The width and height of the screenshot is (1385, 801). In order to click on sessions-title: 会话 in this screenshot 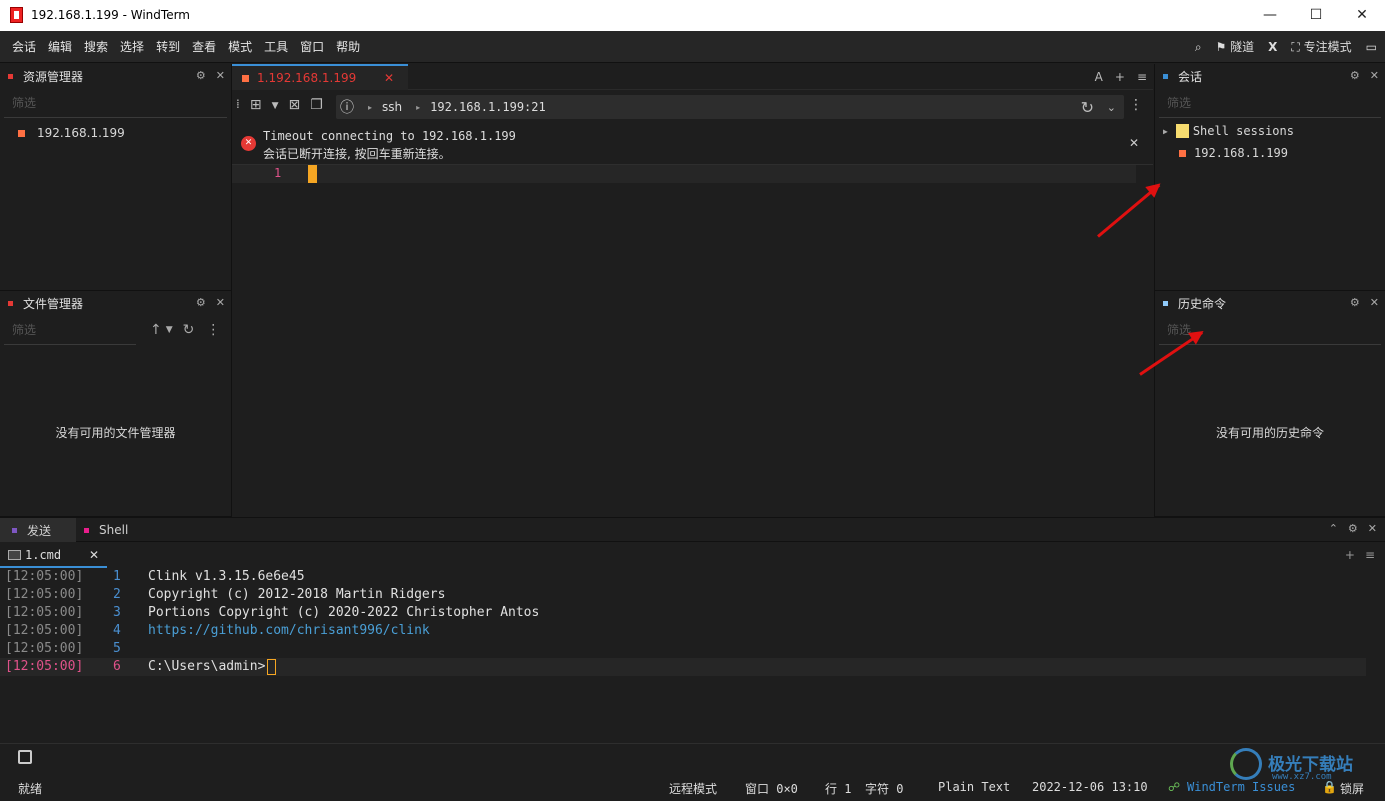, I will do `click(1190, 76)`.